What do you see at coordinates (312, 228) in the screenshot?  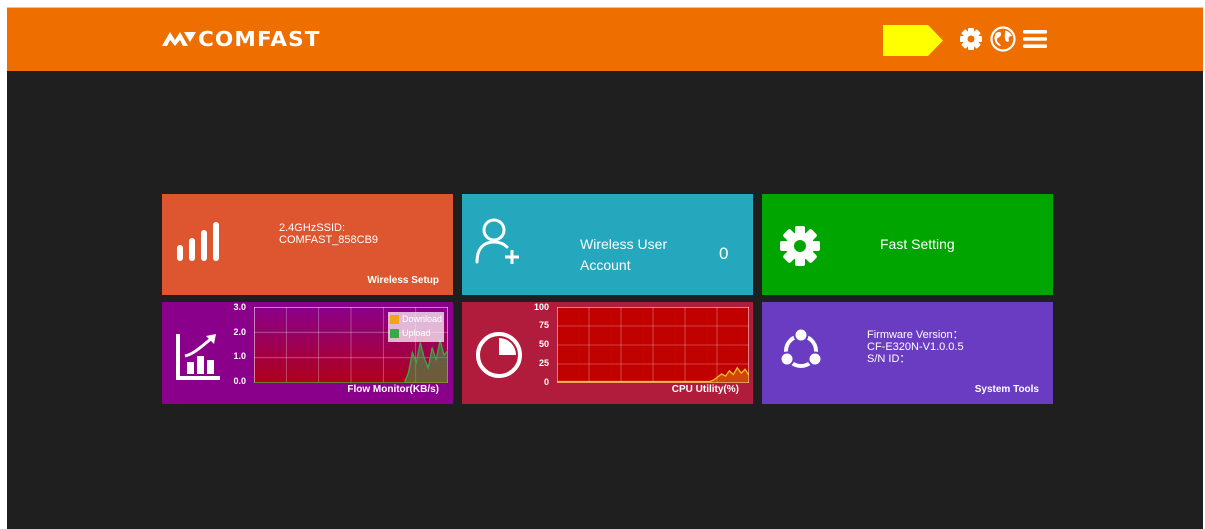 I see `ssid-label: 2.4GHzSSID:` at bounding box center [312, 228].